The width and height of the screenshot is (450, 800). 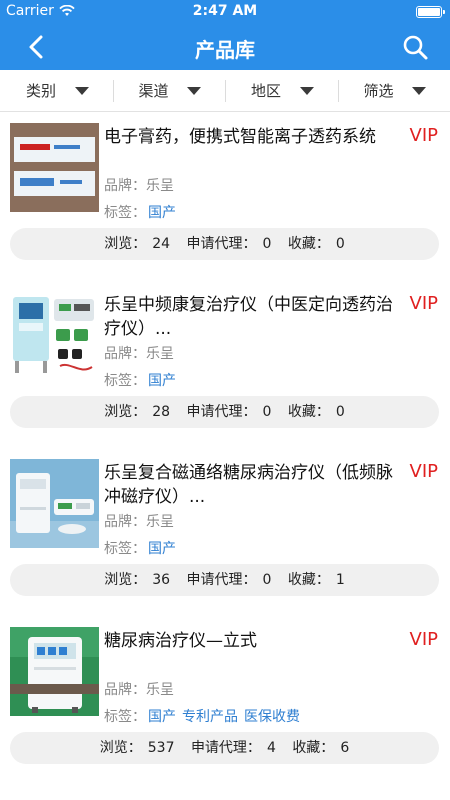 I want to click on views-stat: 浏览： 28, so click(x=137, y=412).